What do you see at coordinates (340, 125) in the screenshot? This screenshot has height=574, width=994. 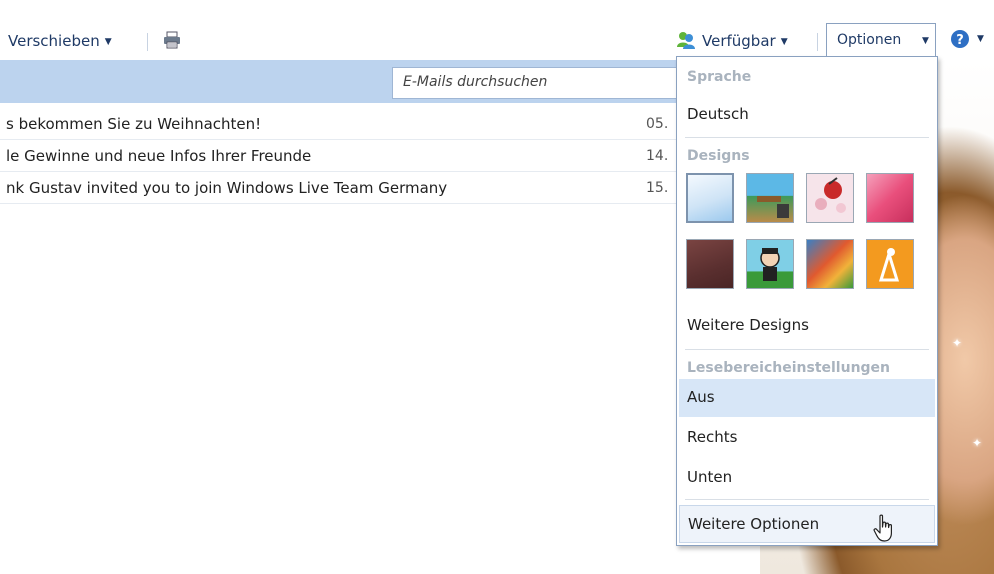 I see `message-row: s bekommen Sie zu Weihnachten! 05.` at bounding box center [340, 125].